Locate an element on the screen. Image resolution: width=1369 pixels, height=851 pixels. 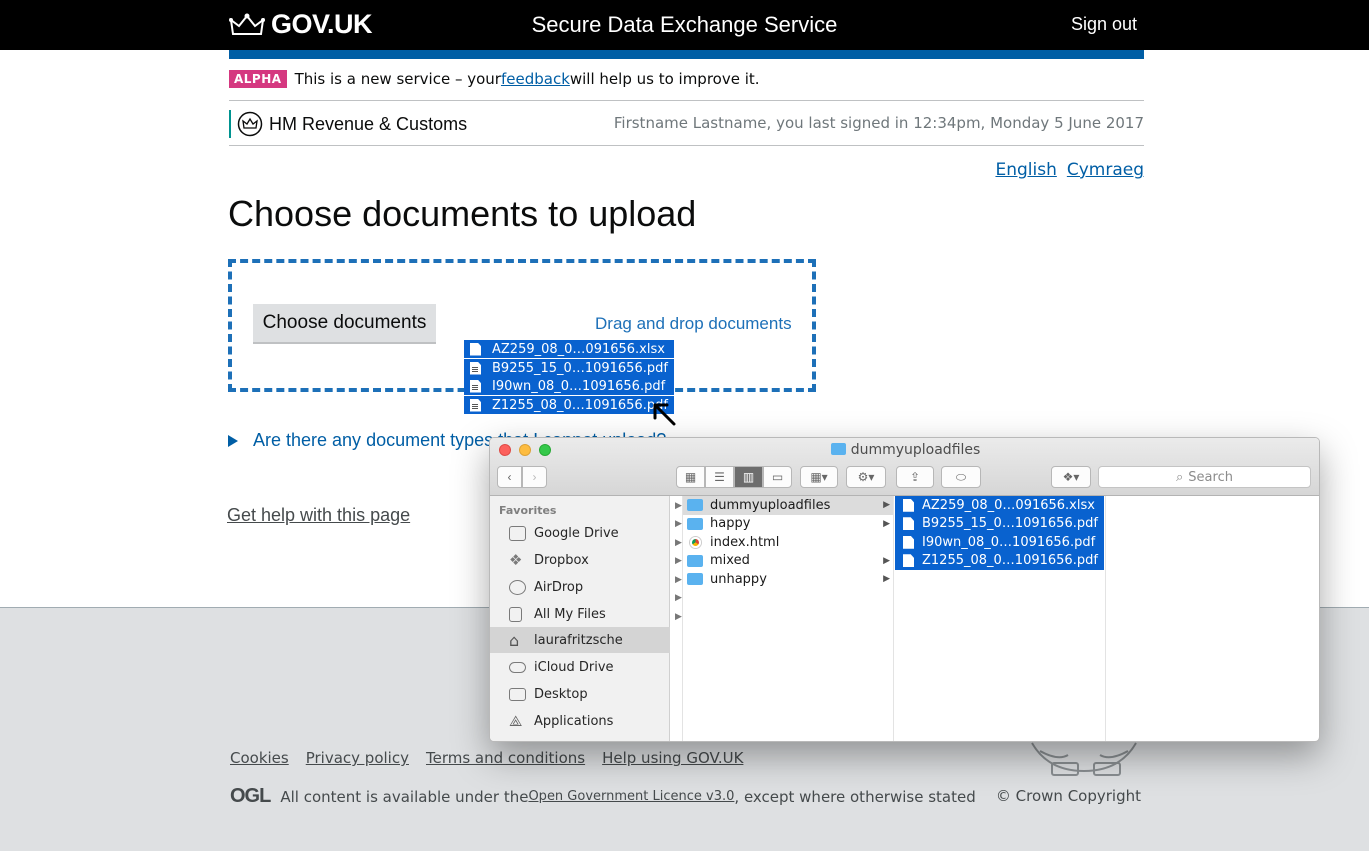
organisation-name: HM Revenue & Customs is located at coordinates (368, 123).